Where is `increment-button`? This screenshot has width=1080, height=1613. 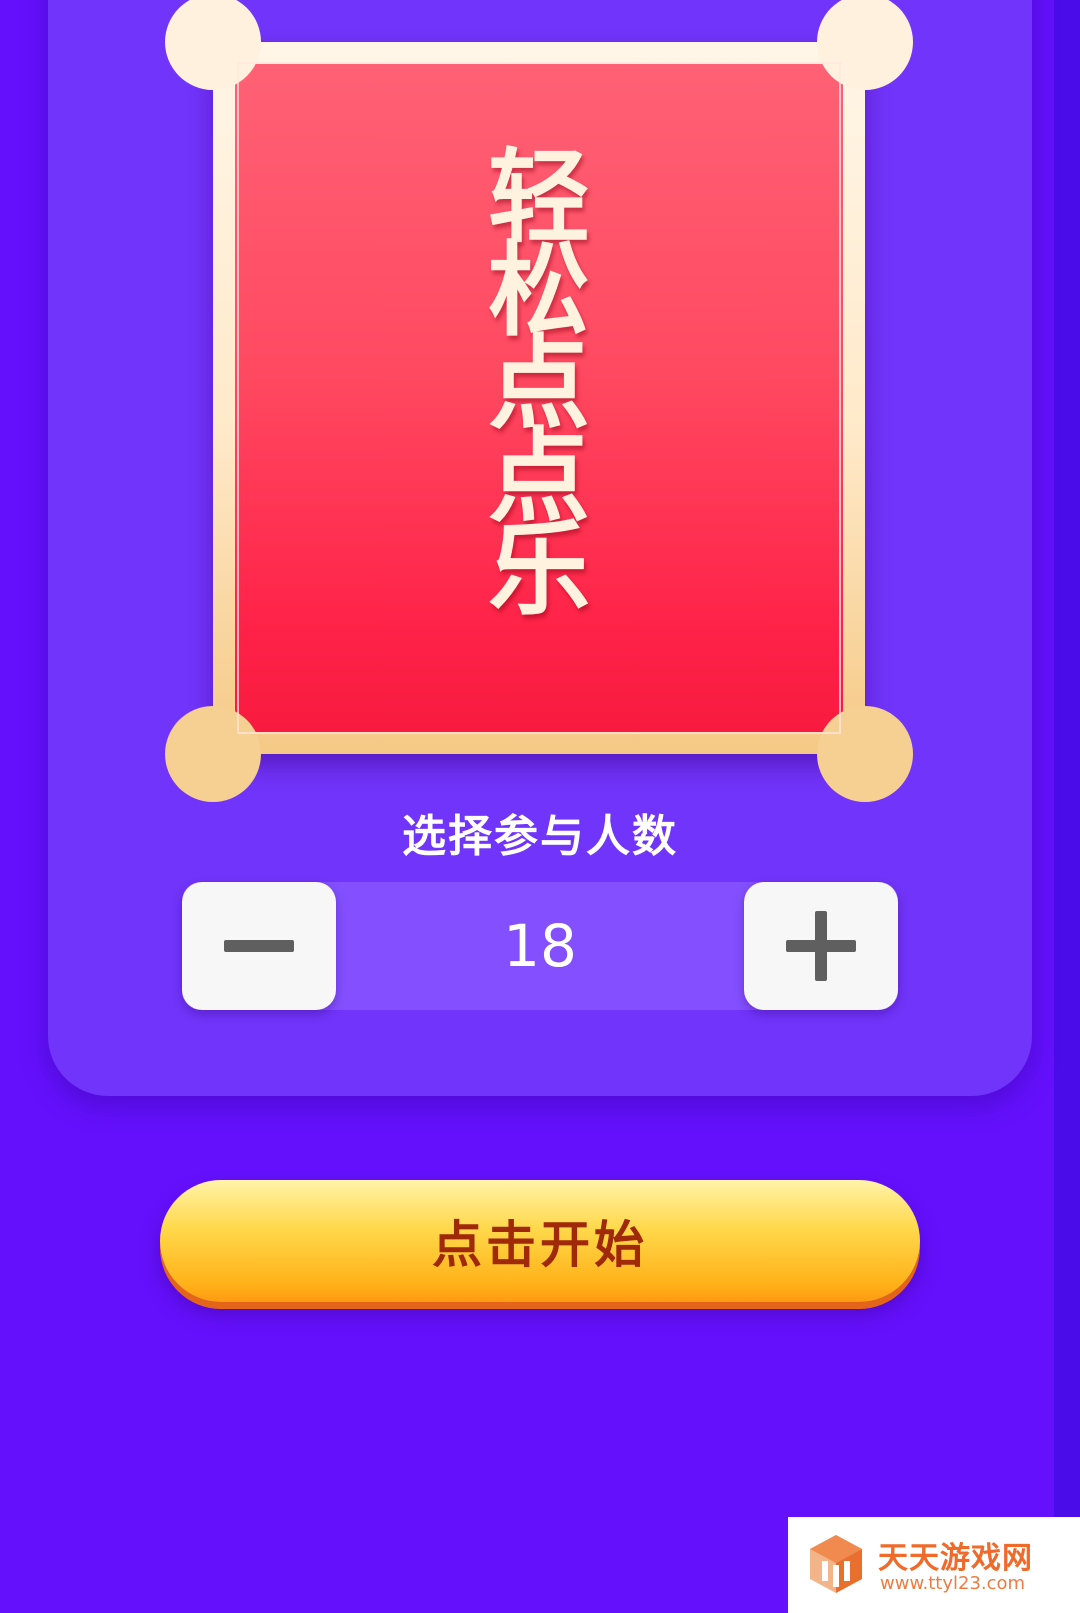
increment-button is located at coordinates (821, 946).